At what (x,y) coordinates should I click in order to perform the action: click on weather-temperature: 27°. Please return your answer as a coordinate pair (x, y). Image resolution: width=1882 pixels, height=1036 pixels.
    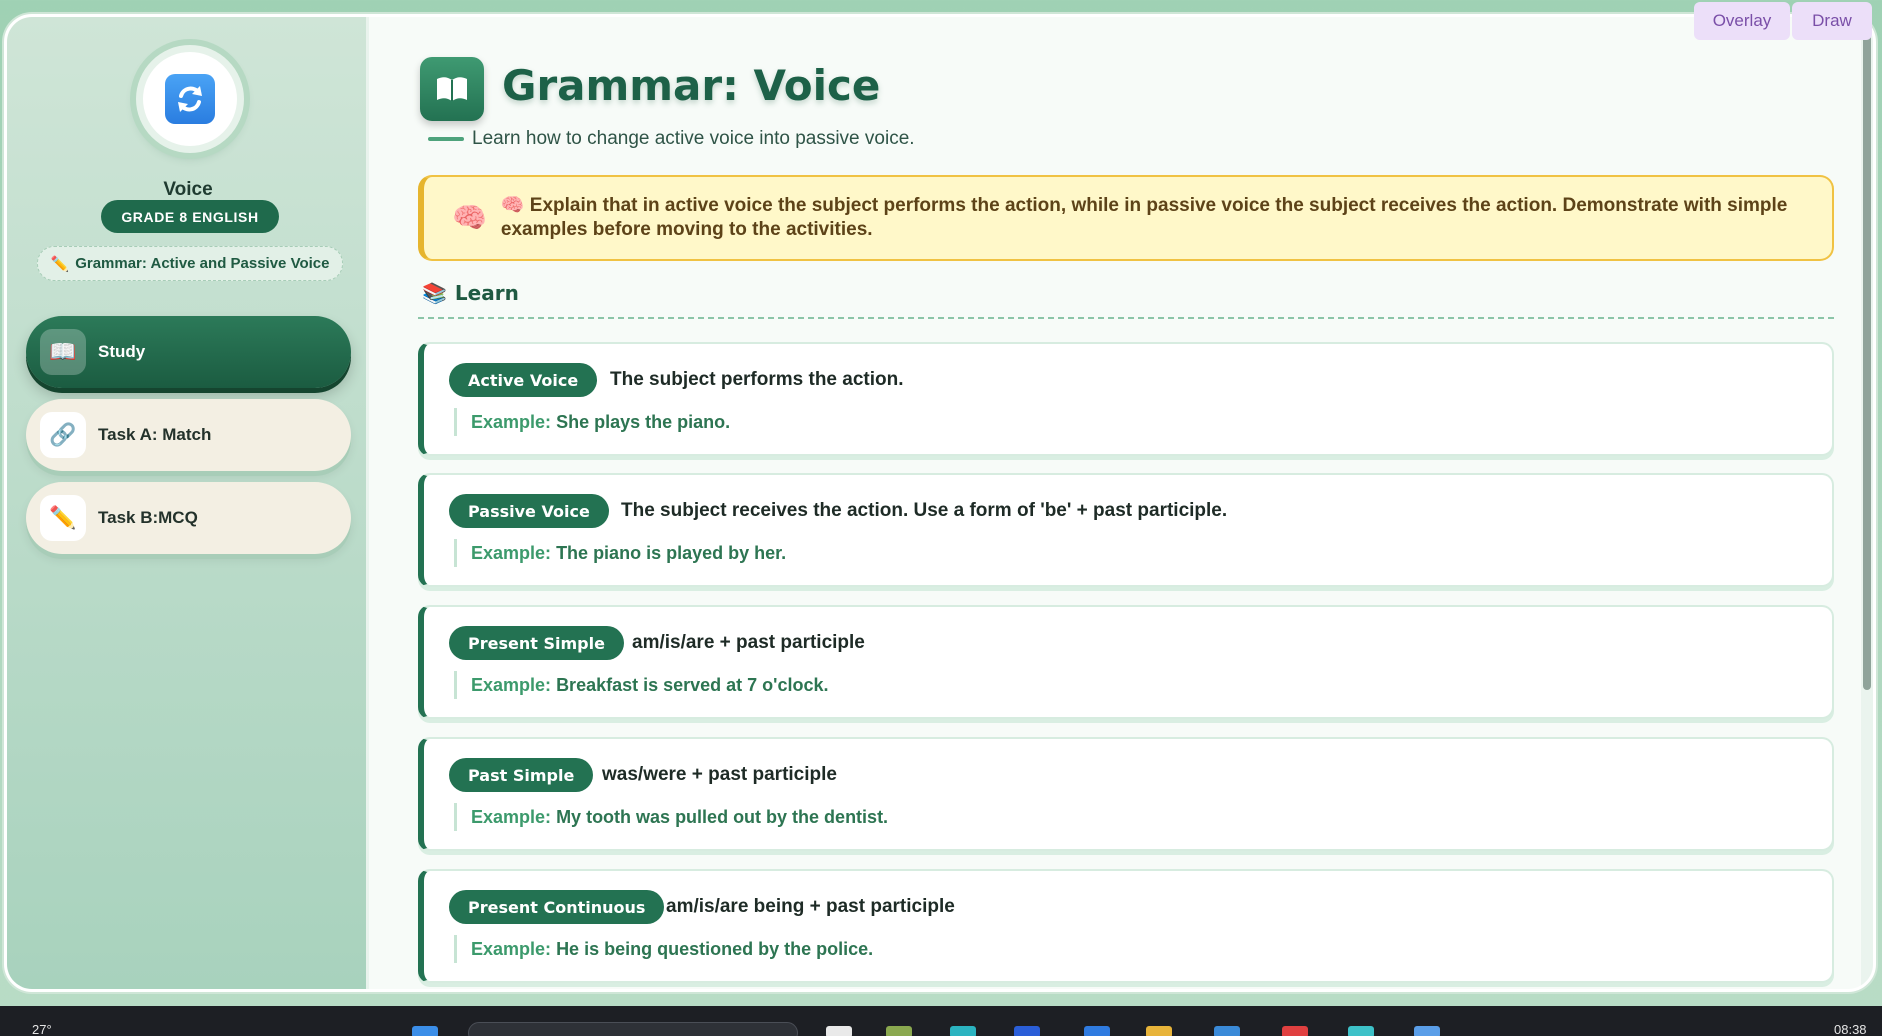
    Looking at the image, I should click on (42, 1029).